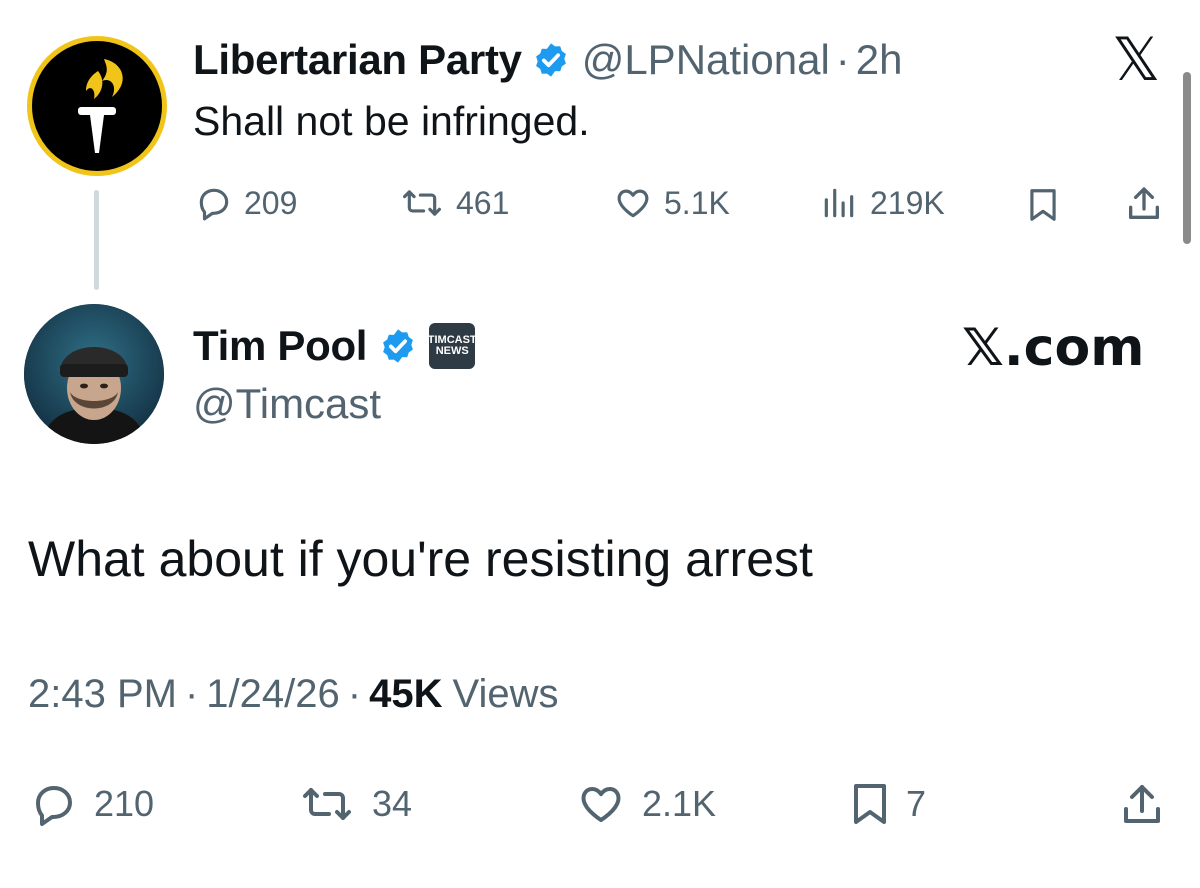 This screenshot has width=1200, height=888. What do you see at coordinates (887, 804) in the screenshot?
I see `bookmark-action: 7` at bounding box center [887, 804].